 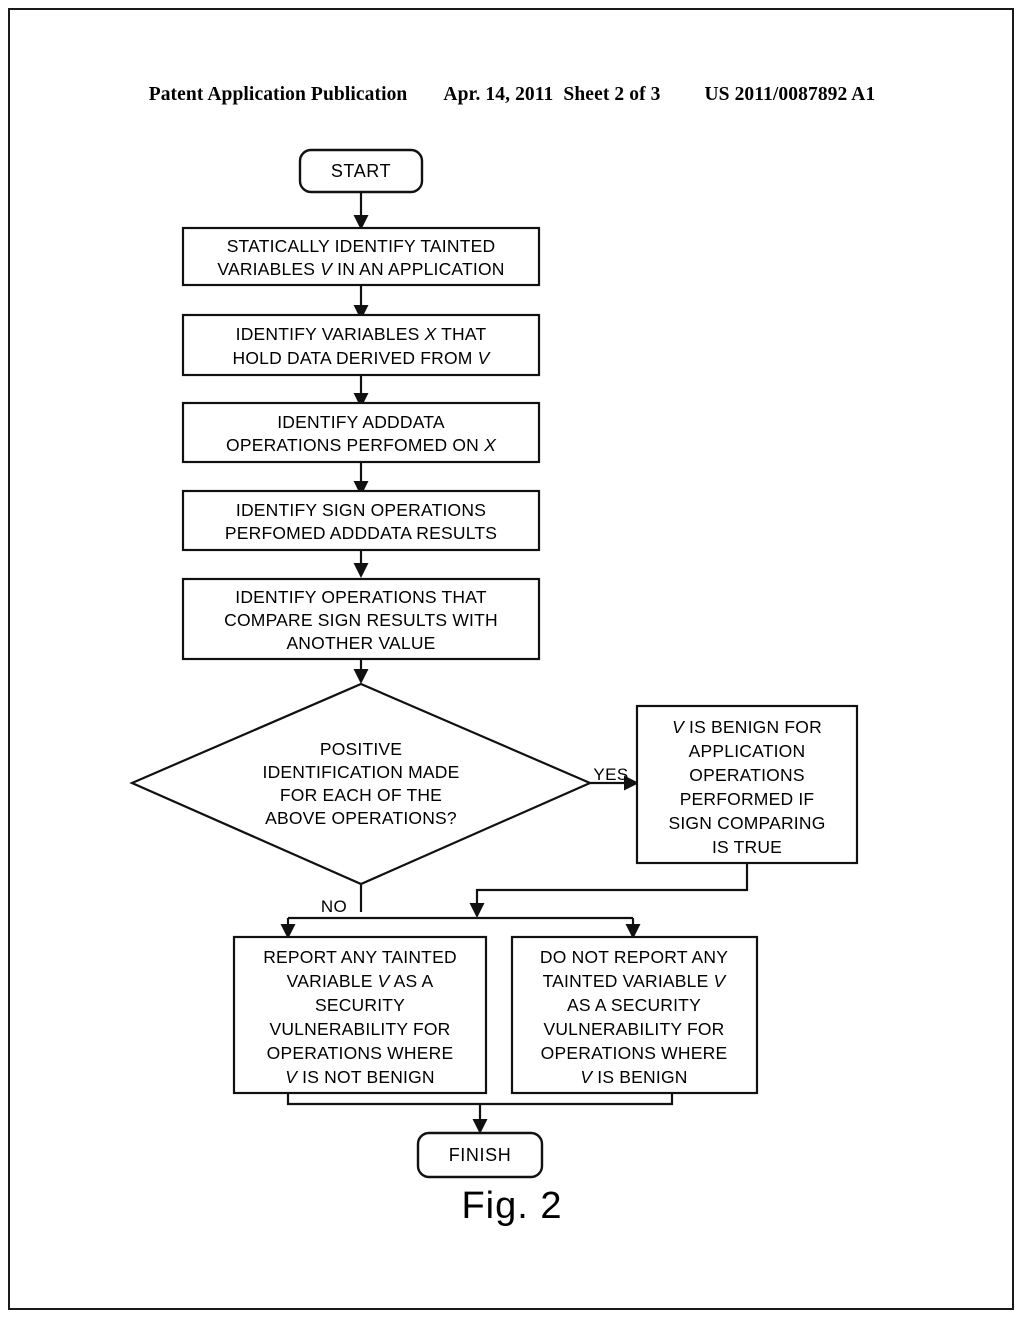 I want to click on node-no-report-line-2: TAINTED VARIABLE V, so click(x=635, y=981).